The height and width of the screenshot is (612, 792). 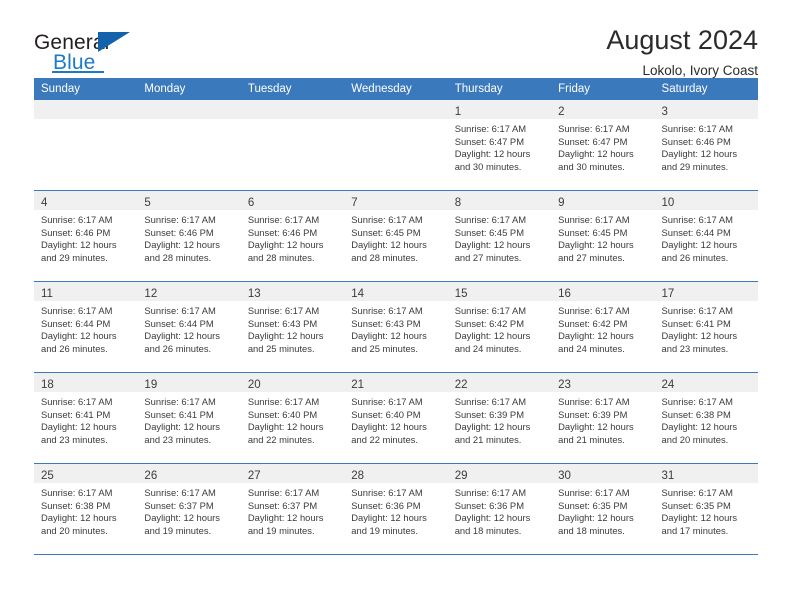 What do you see at coordinates (561, 203) in the screenshot?
I see `day-number: 9` at bounding box center [561, 203].